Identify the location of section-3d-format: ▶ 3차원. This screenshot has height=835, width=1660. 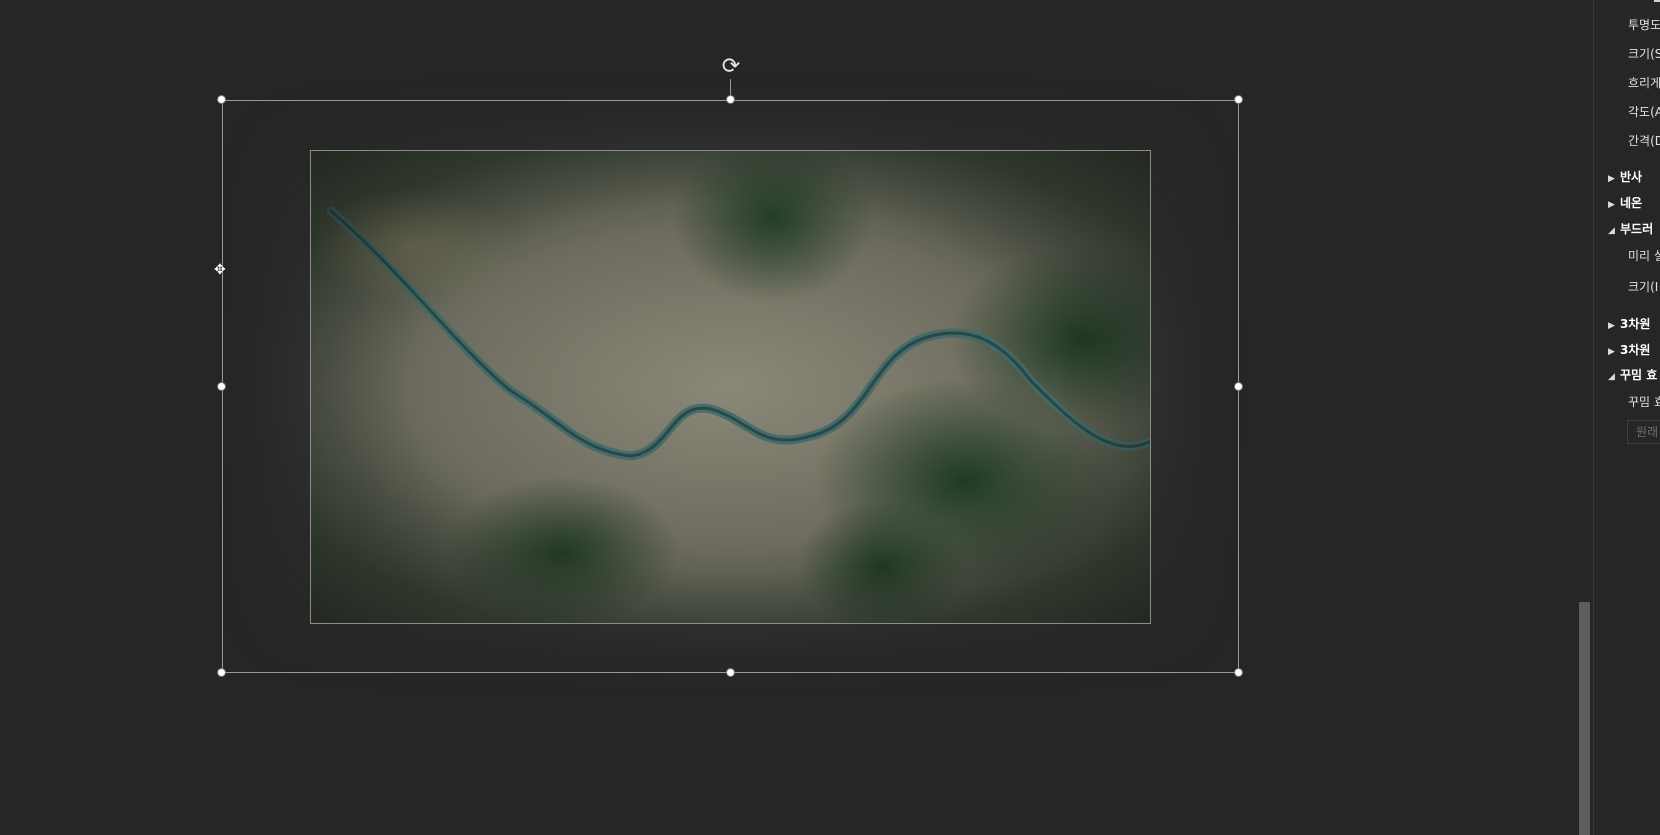
(1629, 323).